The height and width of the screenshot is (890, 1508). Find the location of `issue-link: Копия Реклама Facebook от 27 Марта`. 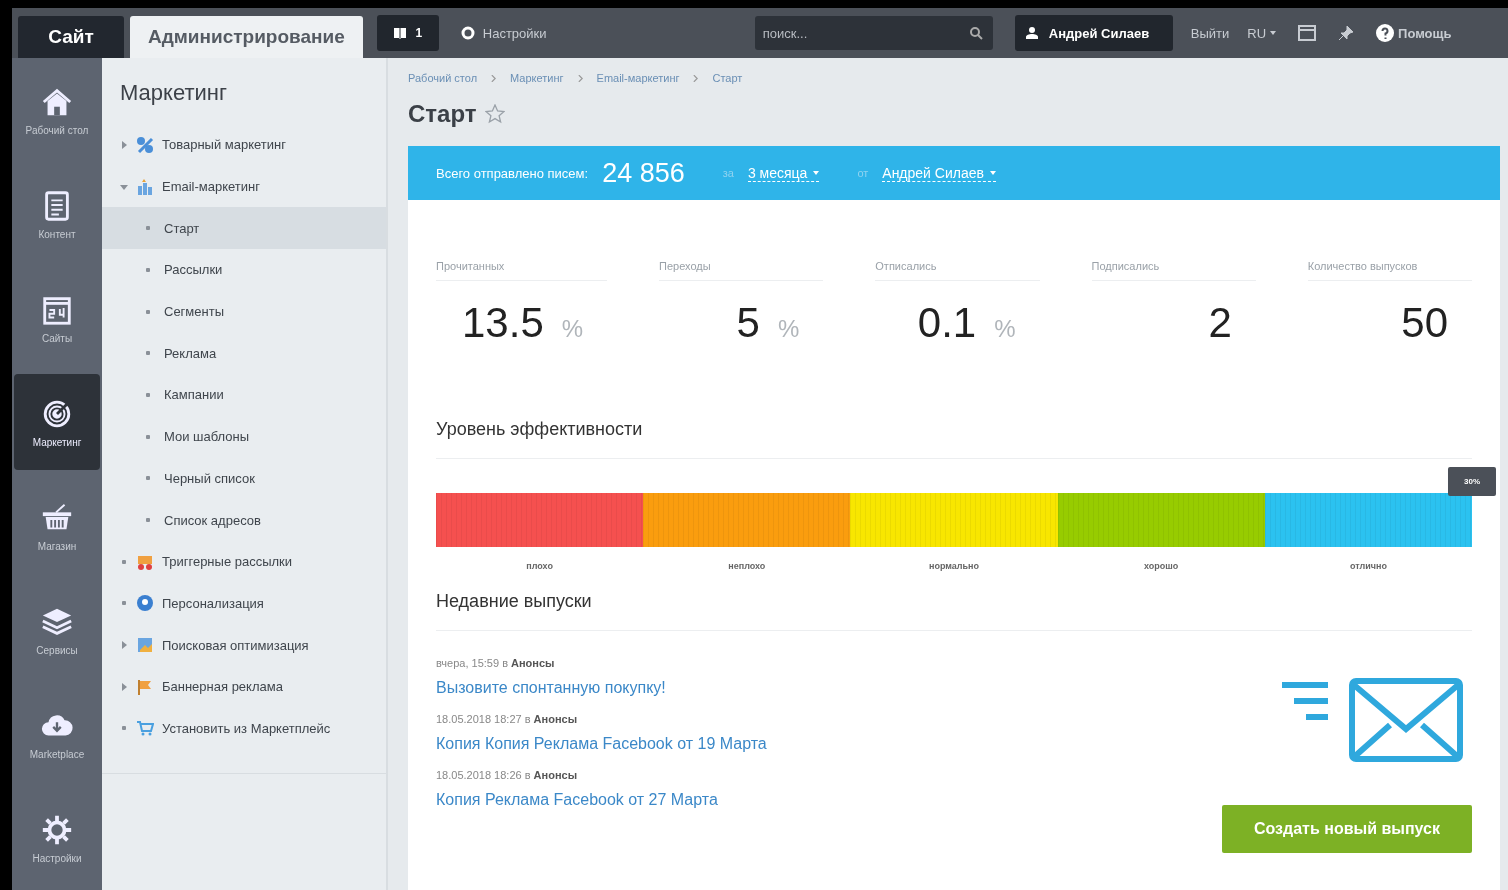

issue-link: Копия Реклама Facebook от 27 Марта is located at coordinates (577, 800).